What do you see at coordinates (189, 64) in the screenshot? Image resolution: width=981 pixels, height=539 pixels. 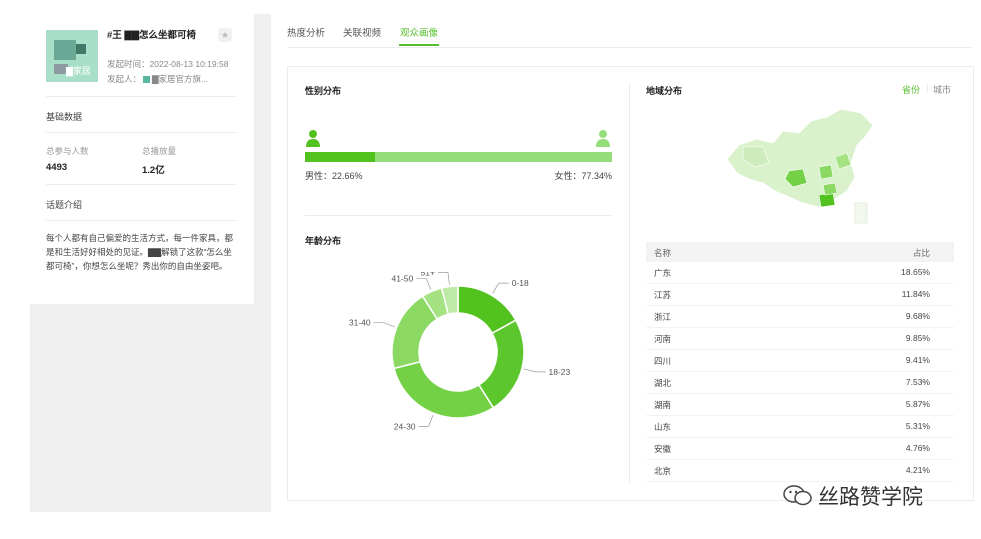 I see `time-value: 2022-08-13 10:19:58` at bounding box center [189, 64].